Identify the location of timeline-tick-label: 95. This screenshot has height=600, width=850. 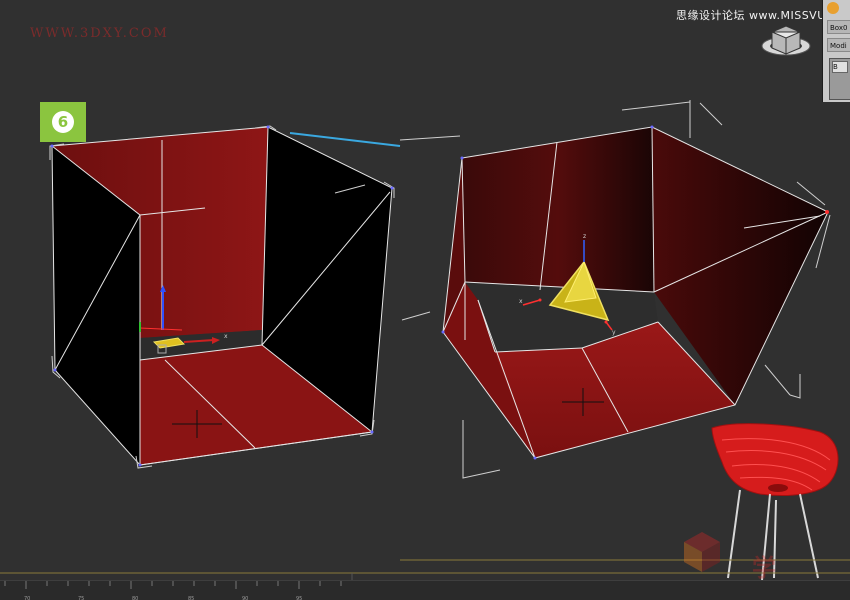
(299, 598).